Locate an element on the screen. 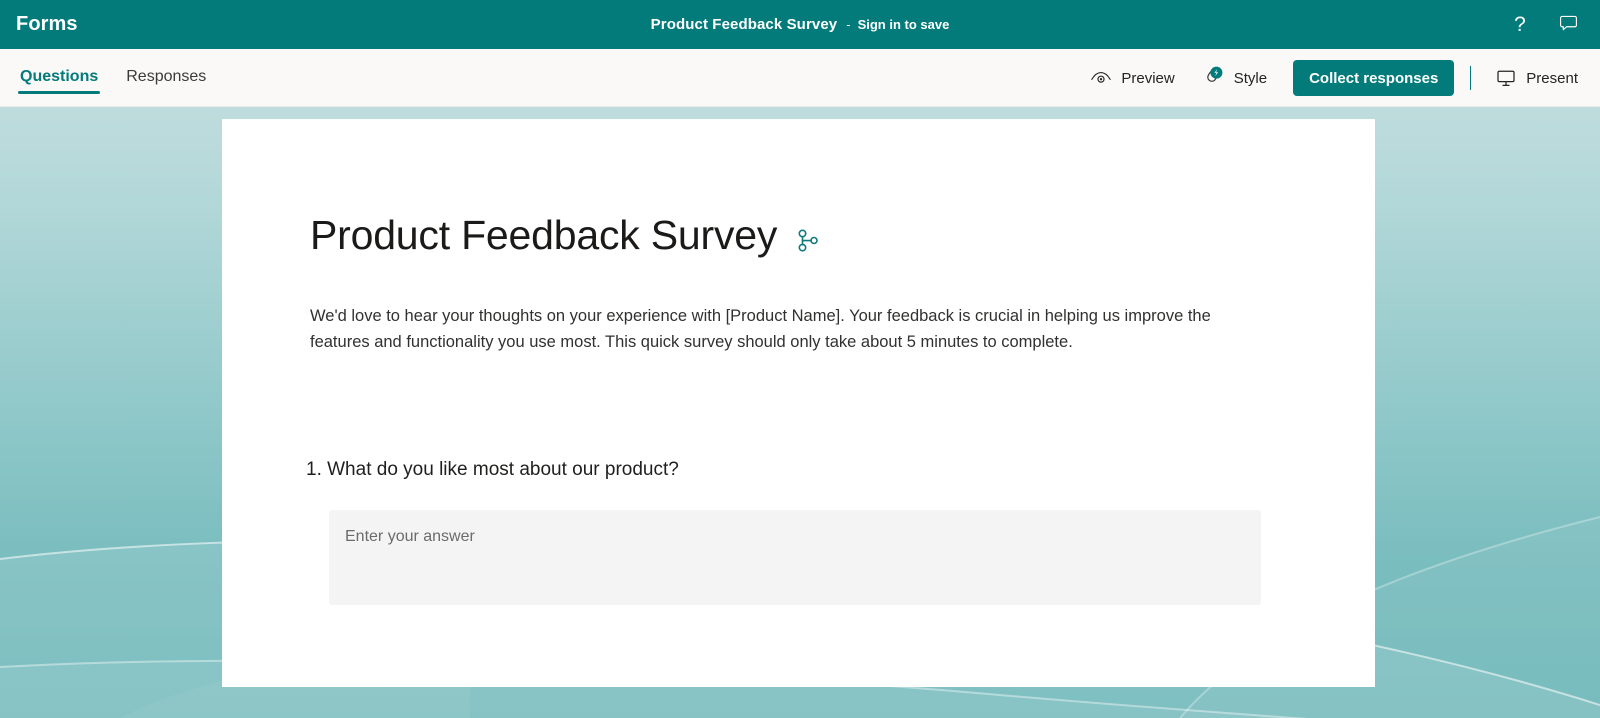 This screenshot has height=718, width=1600. eye-icon is located at coordinates (1101, 78).